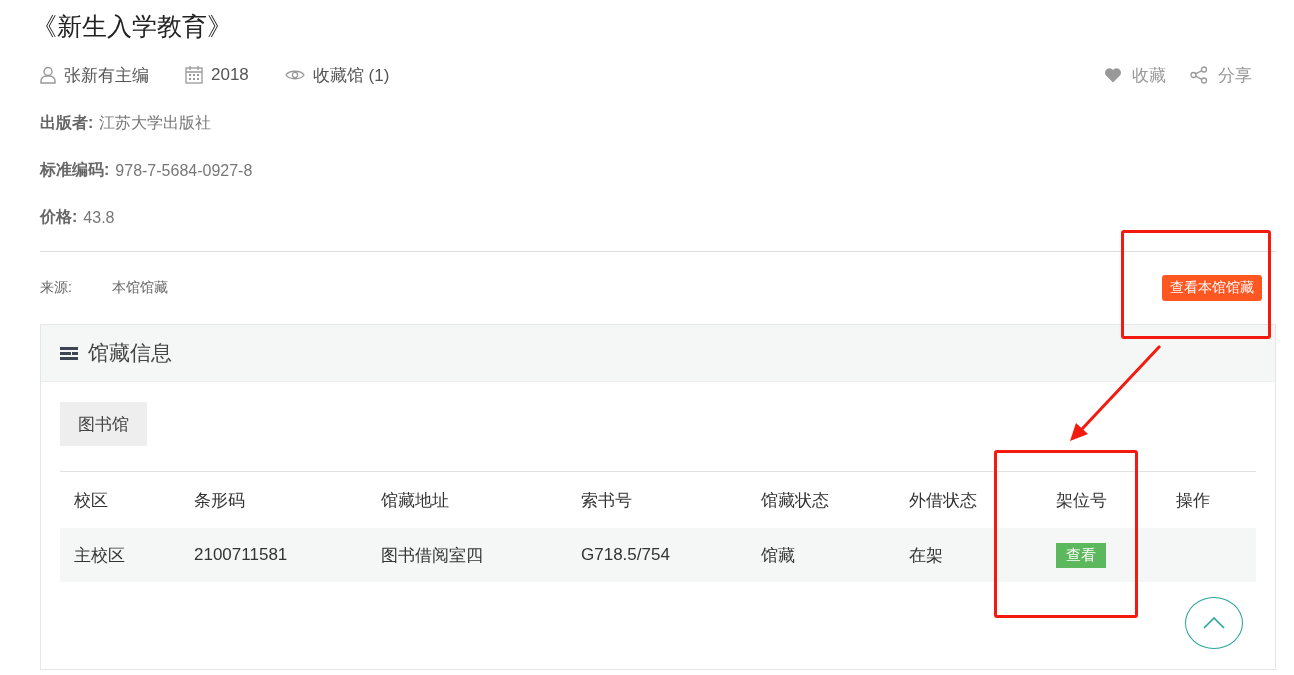 This screenshot has width=1294, height=675. What do you see at coordinates (132, 26) in the screenshot?
I see `book-title: 《新生入学教育》` at bounding box center [132, 26].